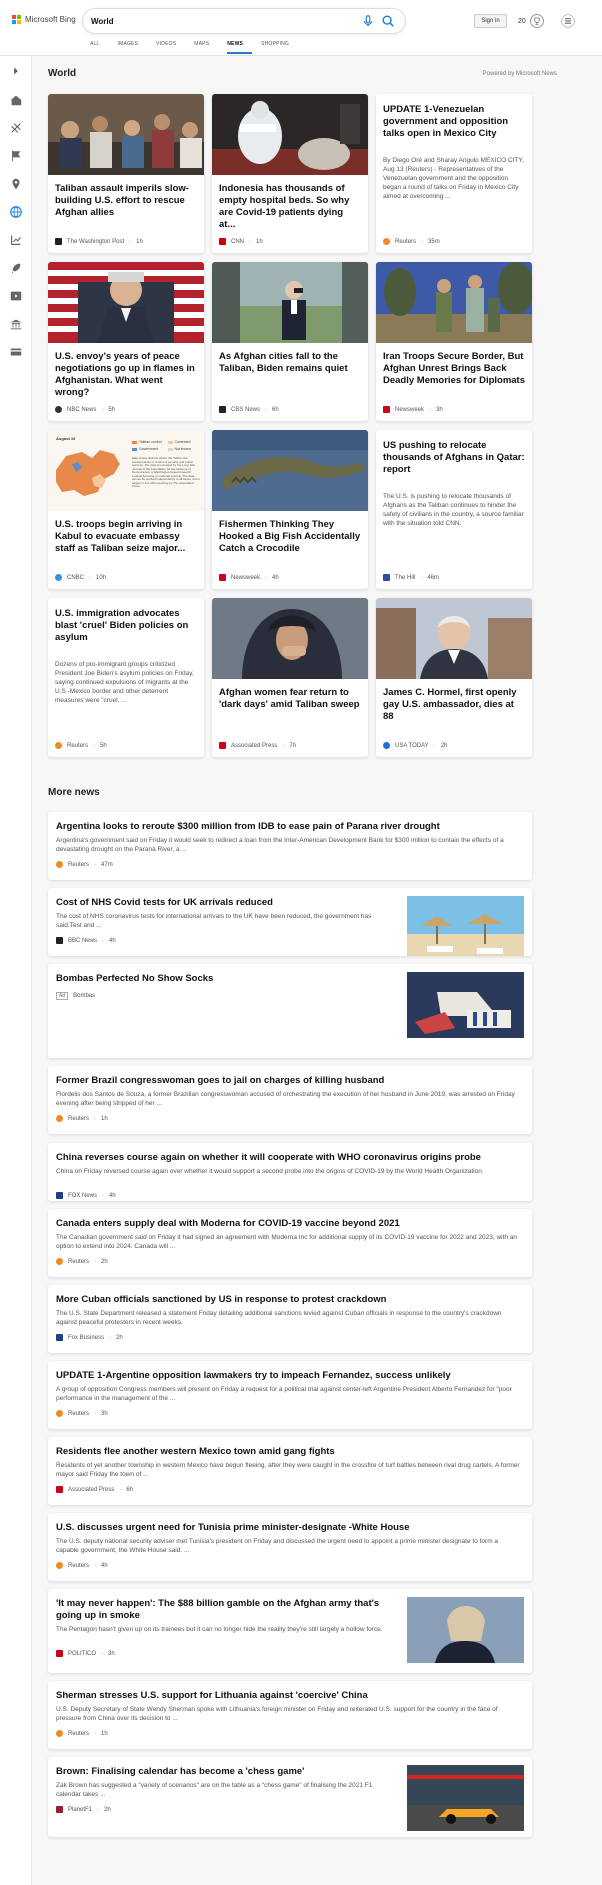  What do you see at coordinates (279, 47) in the screenshot?
I see `tab-shopping: SHOPPING` at bounding box center [279, 47].